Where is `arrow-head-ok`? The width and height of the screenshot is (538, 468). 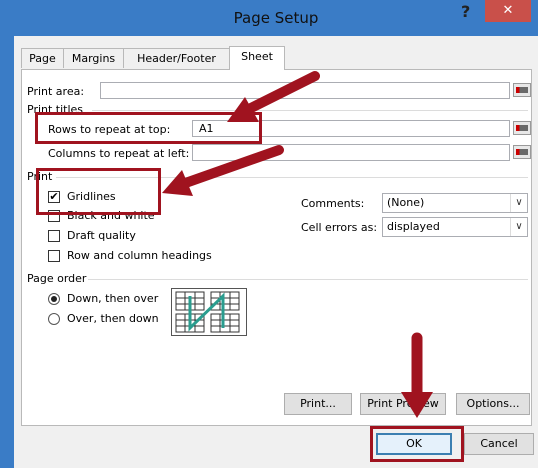 arrow-head-ok is located at coordinates (417, 405).